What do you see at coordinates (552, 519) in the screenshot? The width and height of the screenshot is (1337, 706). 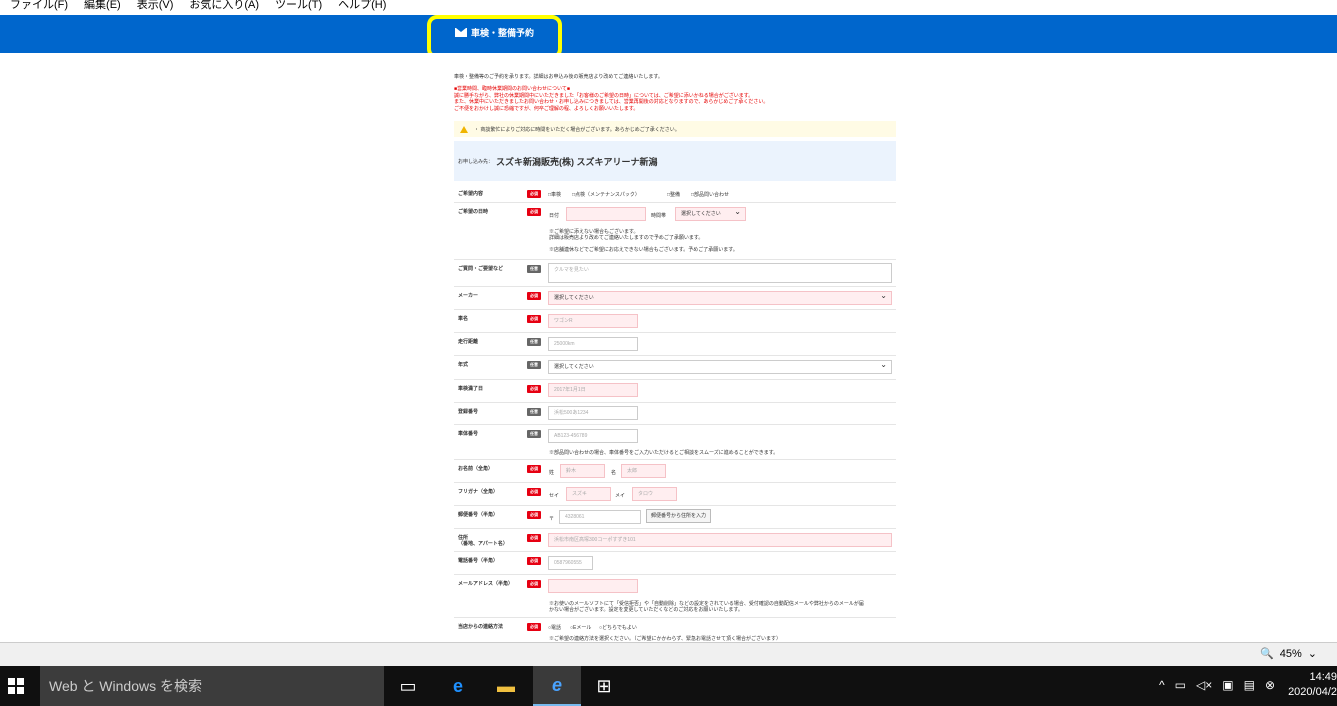 I see `zip-mark: 〒` at bounding box center [552, 519].